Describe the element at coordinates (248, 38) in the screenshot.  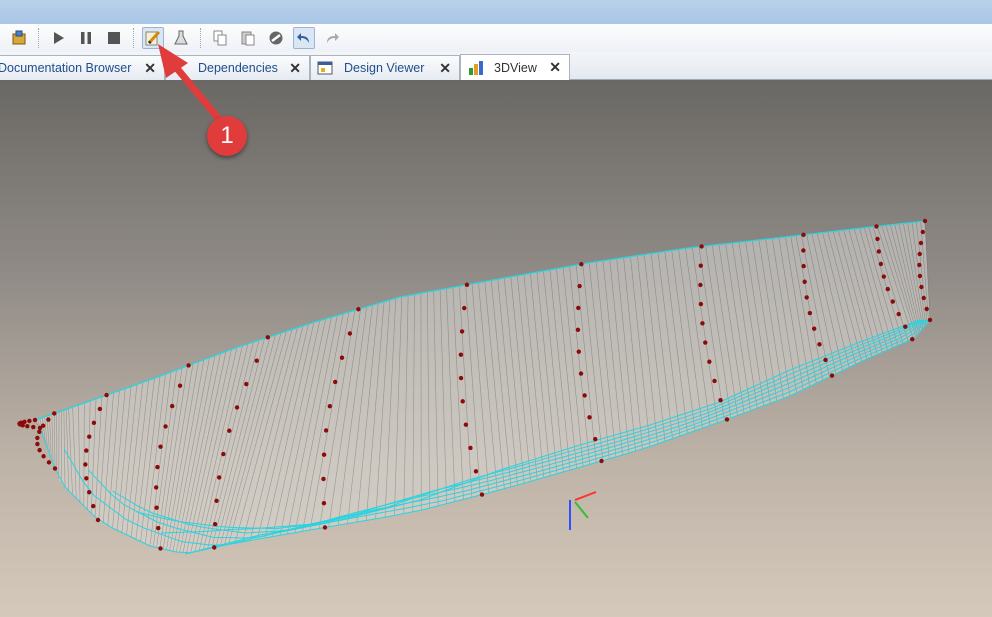
I see `paste-button` at that location.